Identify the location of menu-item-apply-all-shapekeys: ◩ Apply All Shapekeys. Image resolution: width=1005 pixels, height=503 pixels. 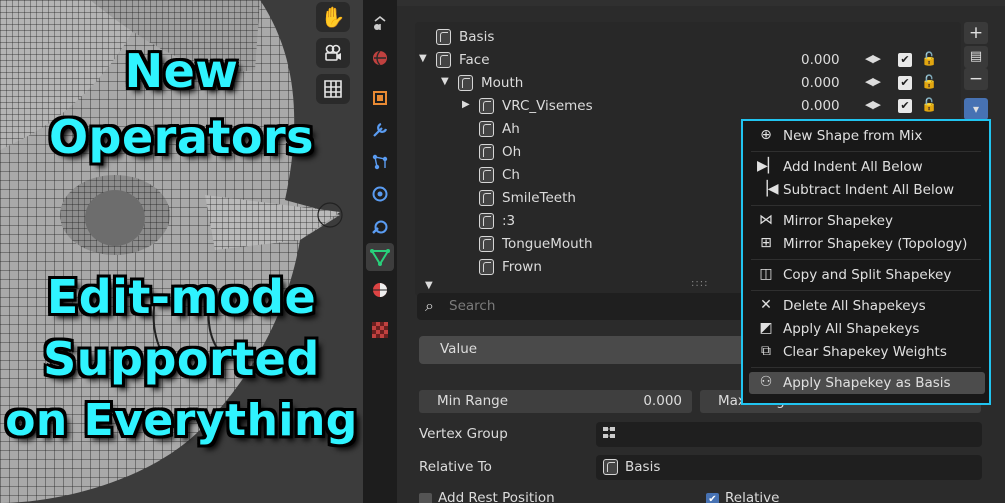
(865, 329).